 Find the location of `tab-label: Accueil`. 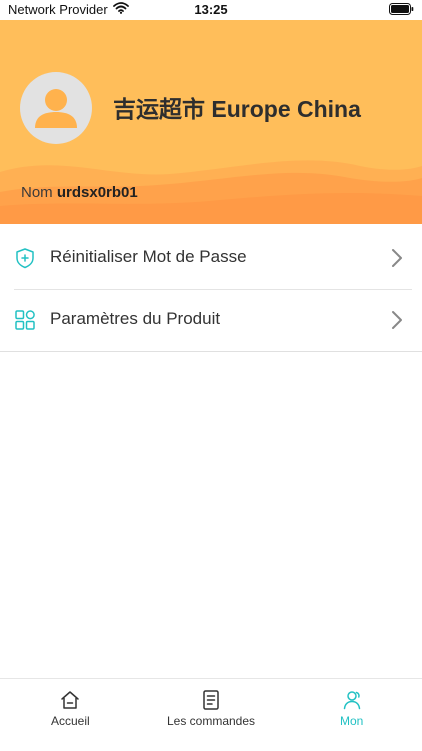

tab-label: Accueil is located at coordinates (70, 721).